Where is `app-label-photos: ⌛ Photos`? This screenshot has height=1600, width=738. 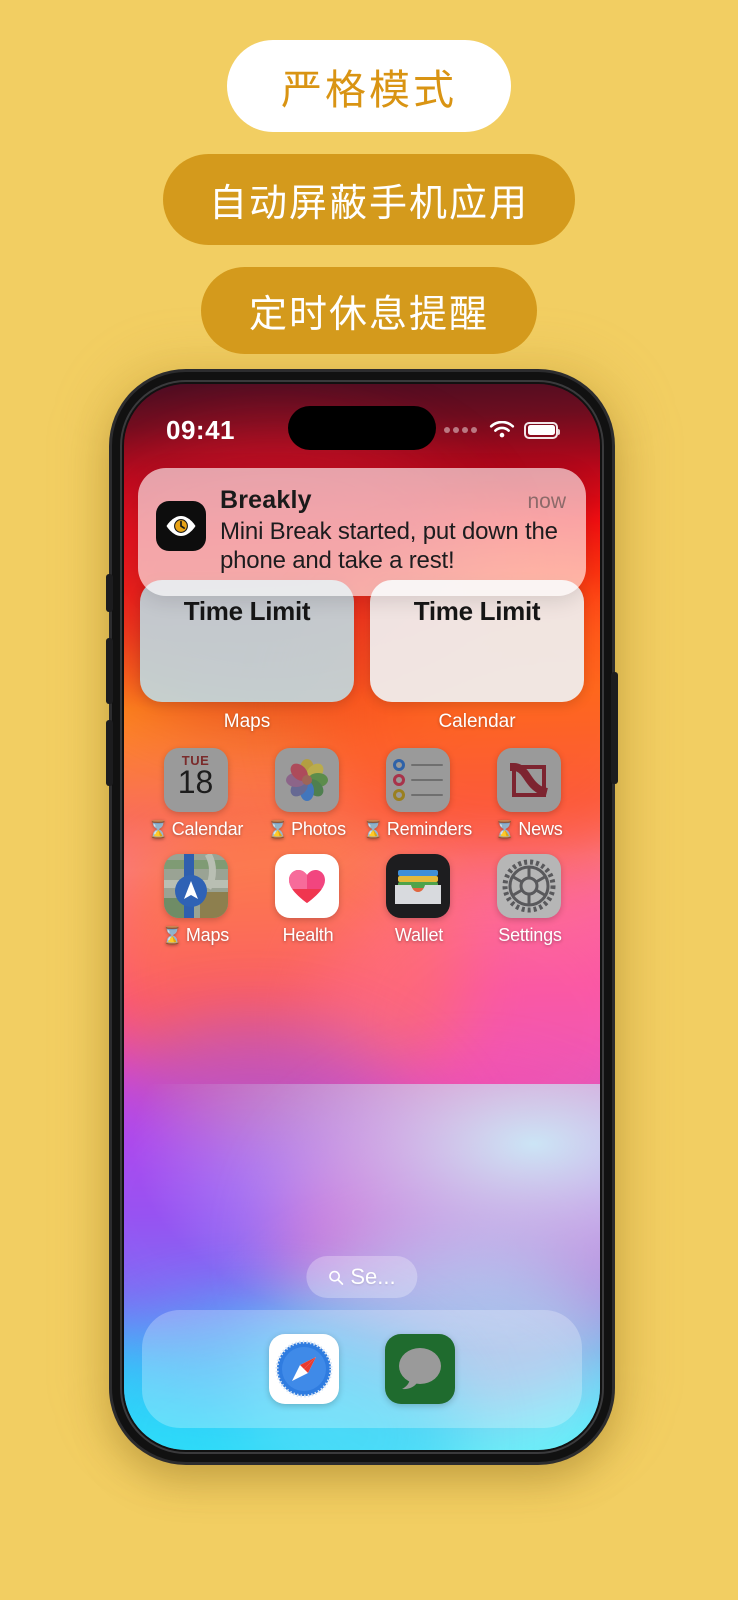 app-label-photos: ⌛ Photos is located at coordinates (306, 829).